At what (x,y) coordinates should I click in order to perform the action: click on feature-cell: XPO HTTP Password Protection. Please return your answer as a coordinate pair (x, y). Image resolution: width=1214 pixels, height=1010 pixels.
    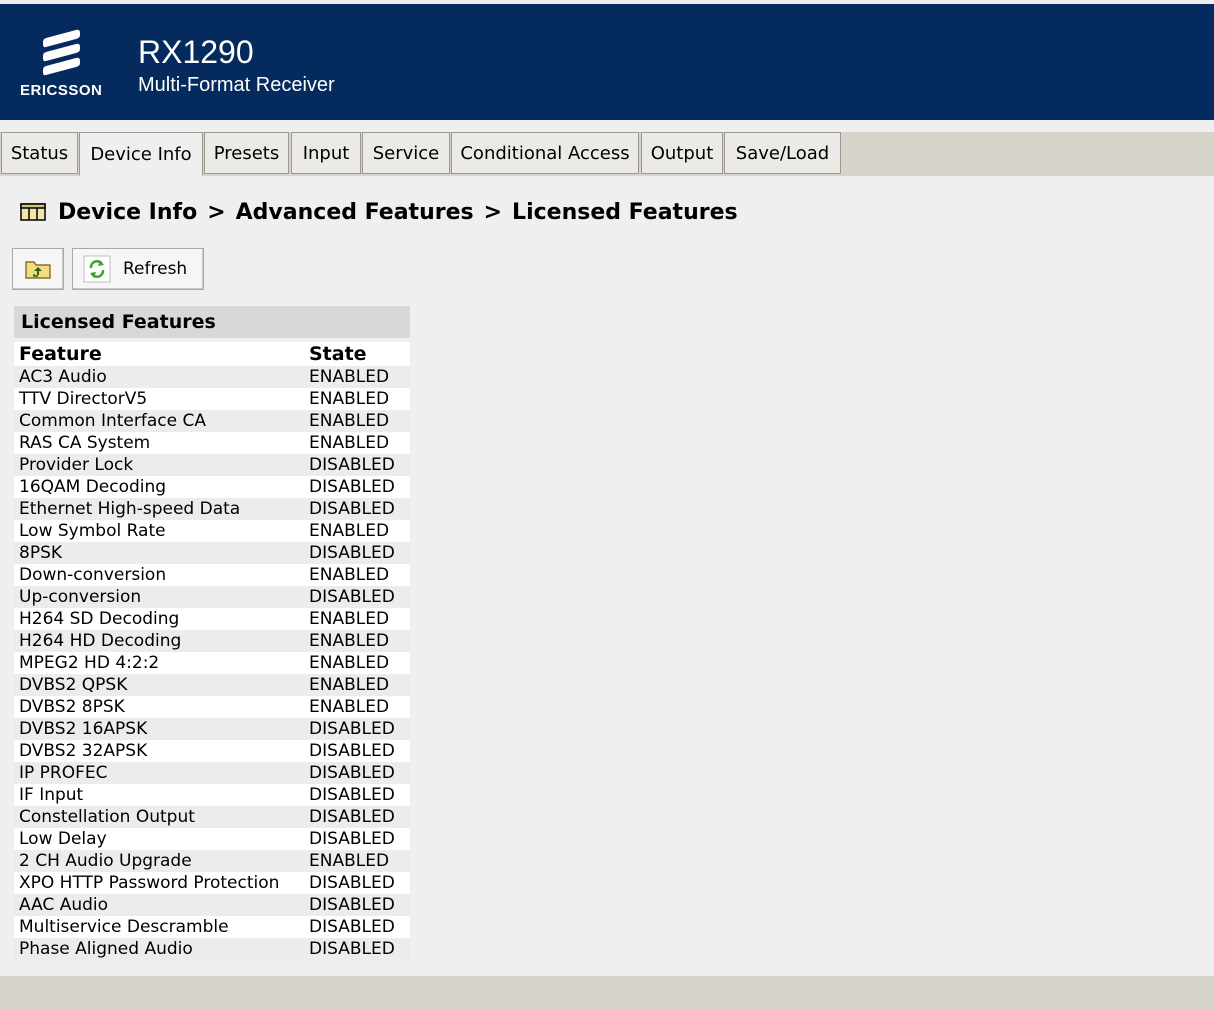
    Looking at the image, I should click on (161, 883).